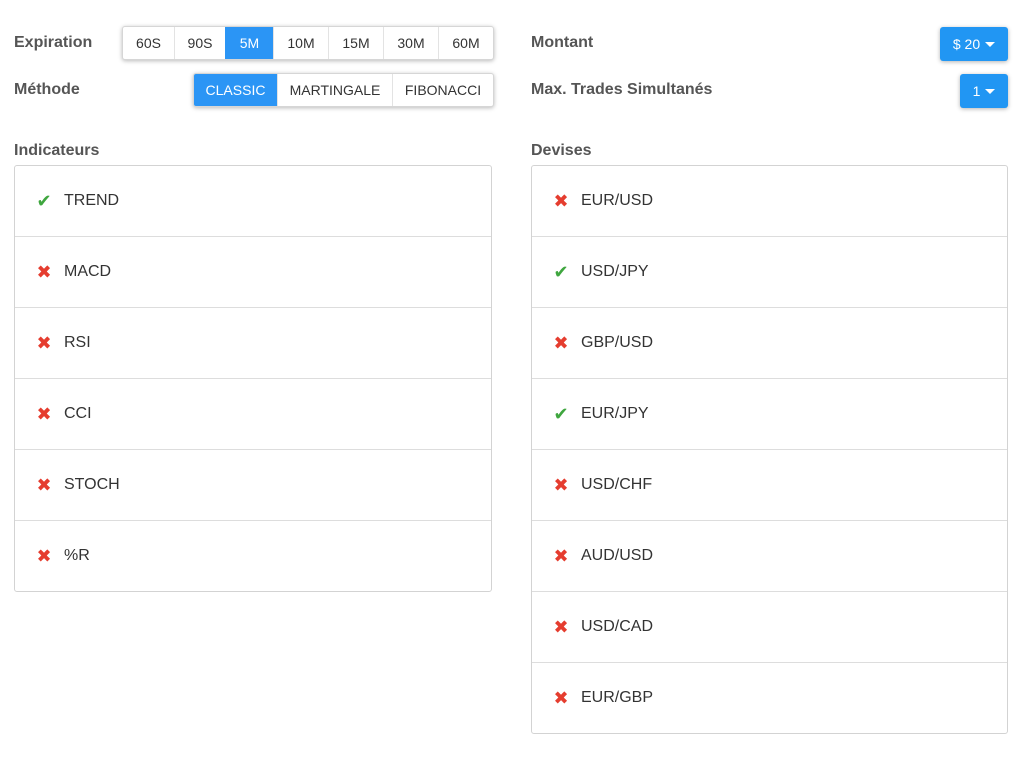  What do you see at coordinates (334, 90) in the screenshot?
I see `methode-option-martingale: MARTINGALE` at bounding box center [334, 90].